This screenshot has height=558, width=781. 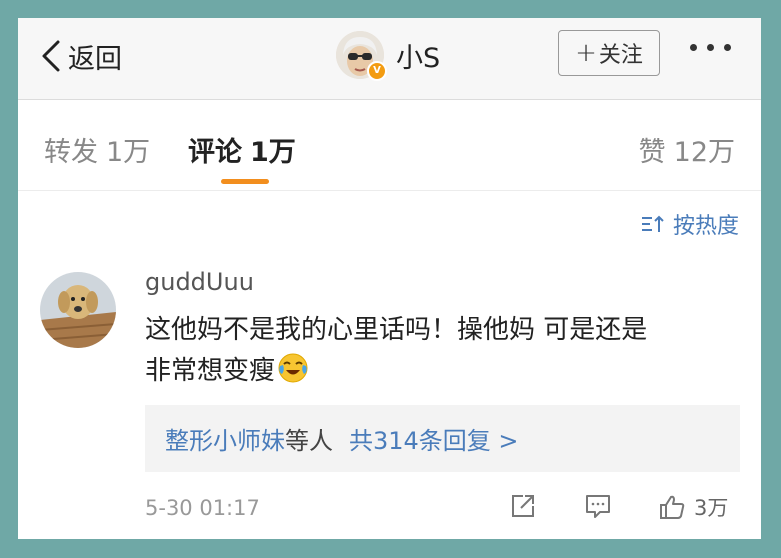 What do you see at coordinates (711, 508) in the screenshot?
I see `like-count: 3万` at bounding box center [711, 508].